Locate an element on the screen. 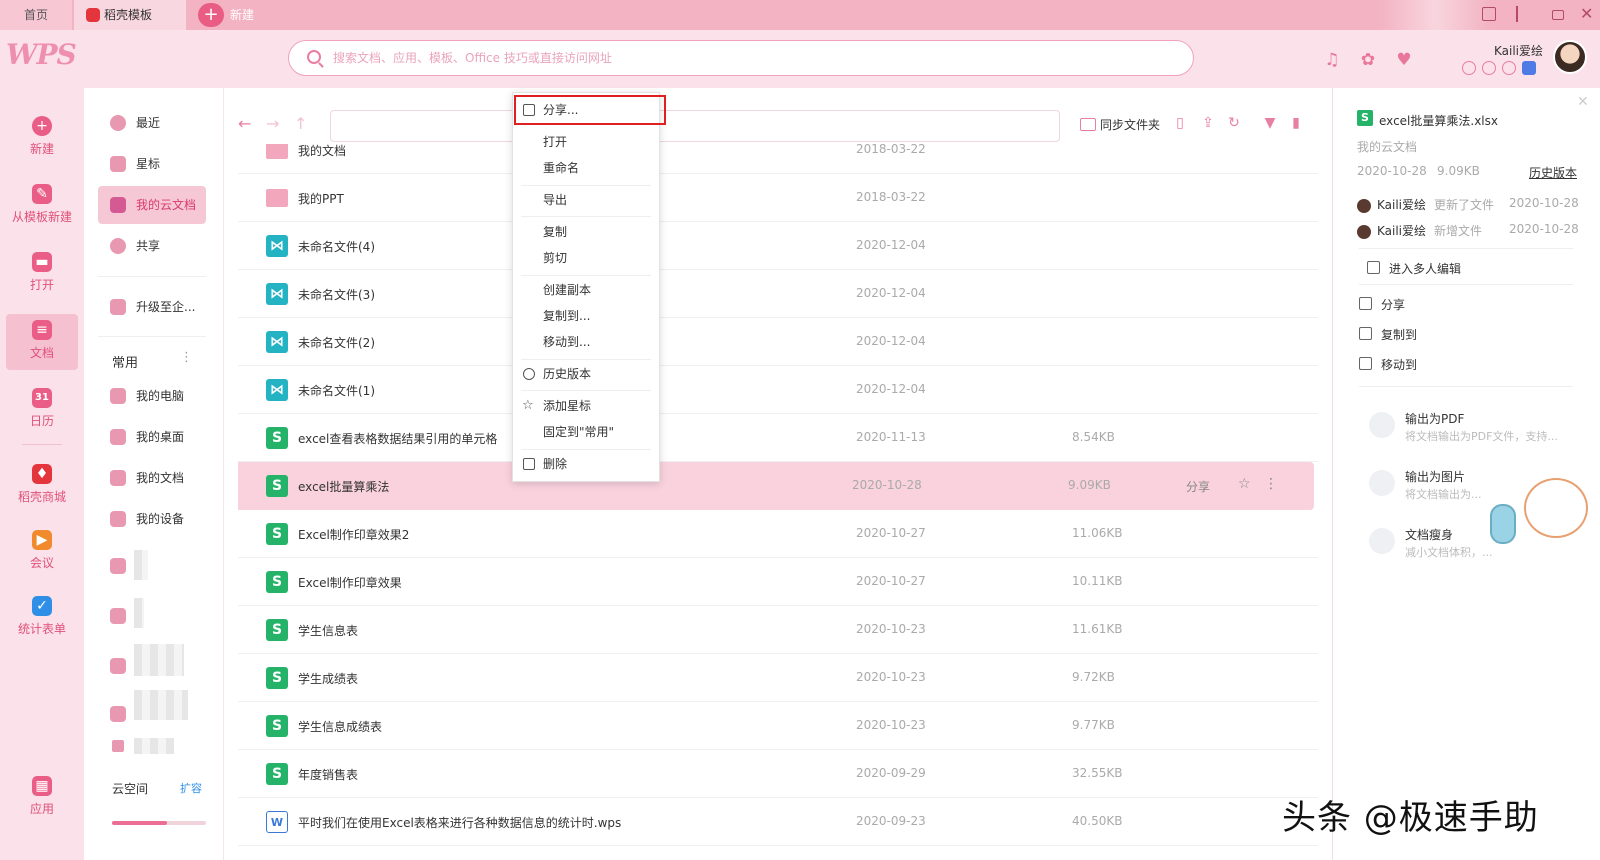 The image size is (1600, 860). folder-my-cloud: 我的云文档 is located at coordinates (152, 205).